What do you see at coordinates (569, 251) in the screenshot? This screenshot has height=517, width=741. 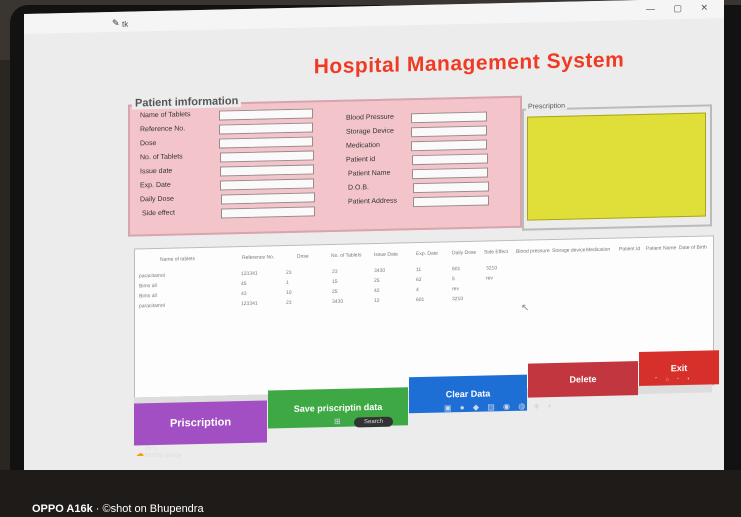 I see `col-storage-device: Storage device` at bounding box center [569, 251].